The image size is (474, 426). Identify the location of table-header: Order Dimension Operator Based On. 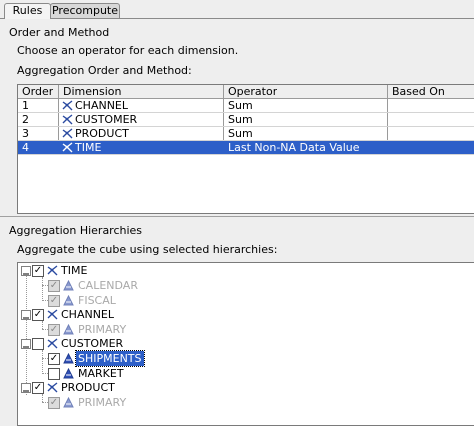
(246, 92).